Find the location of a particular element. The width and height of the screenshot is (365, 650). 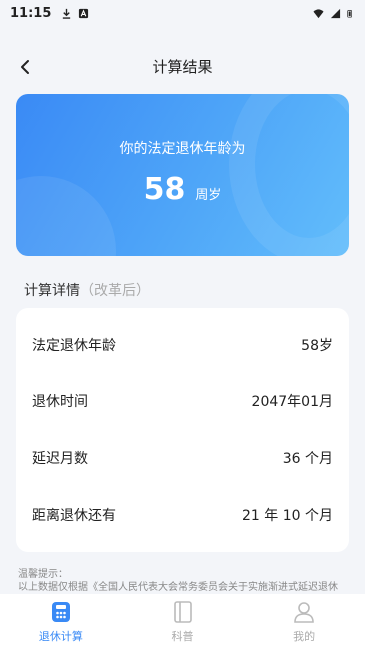

calculator-icon is located at coordinates (60, 612).